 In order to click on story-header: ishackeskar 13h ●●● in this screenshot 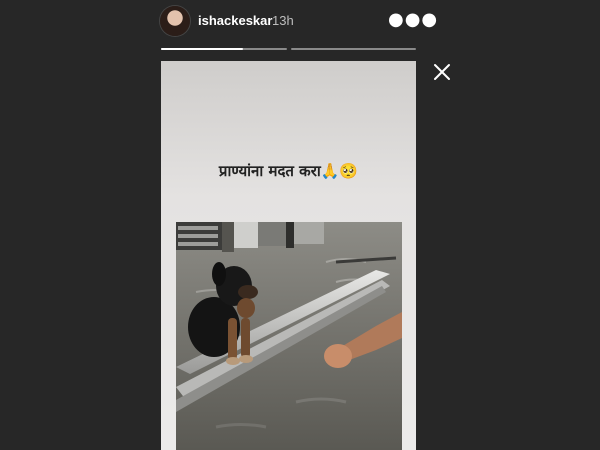, I will do `click(298, 21)`.